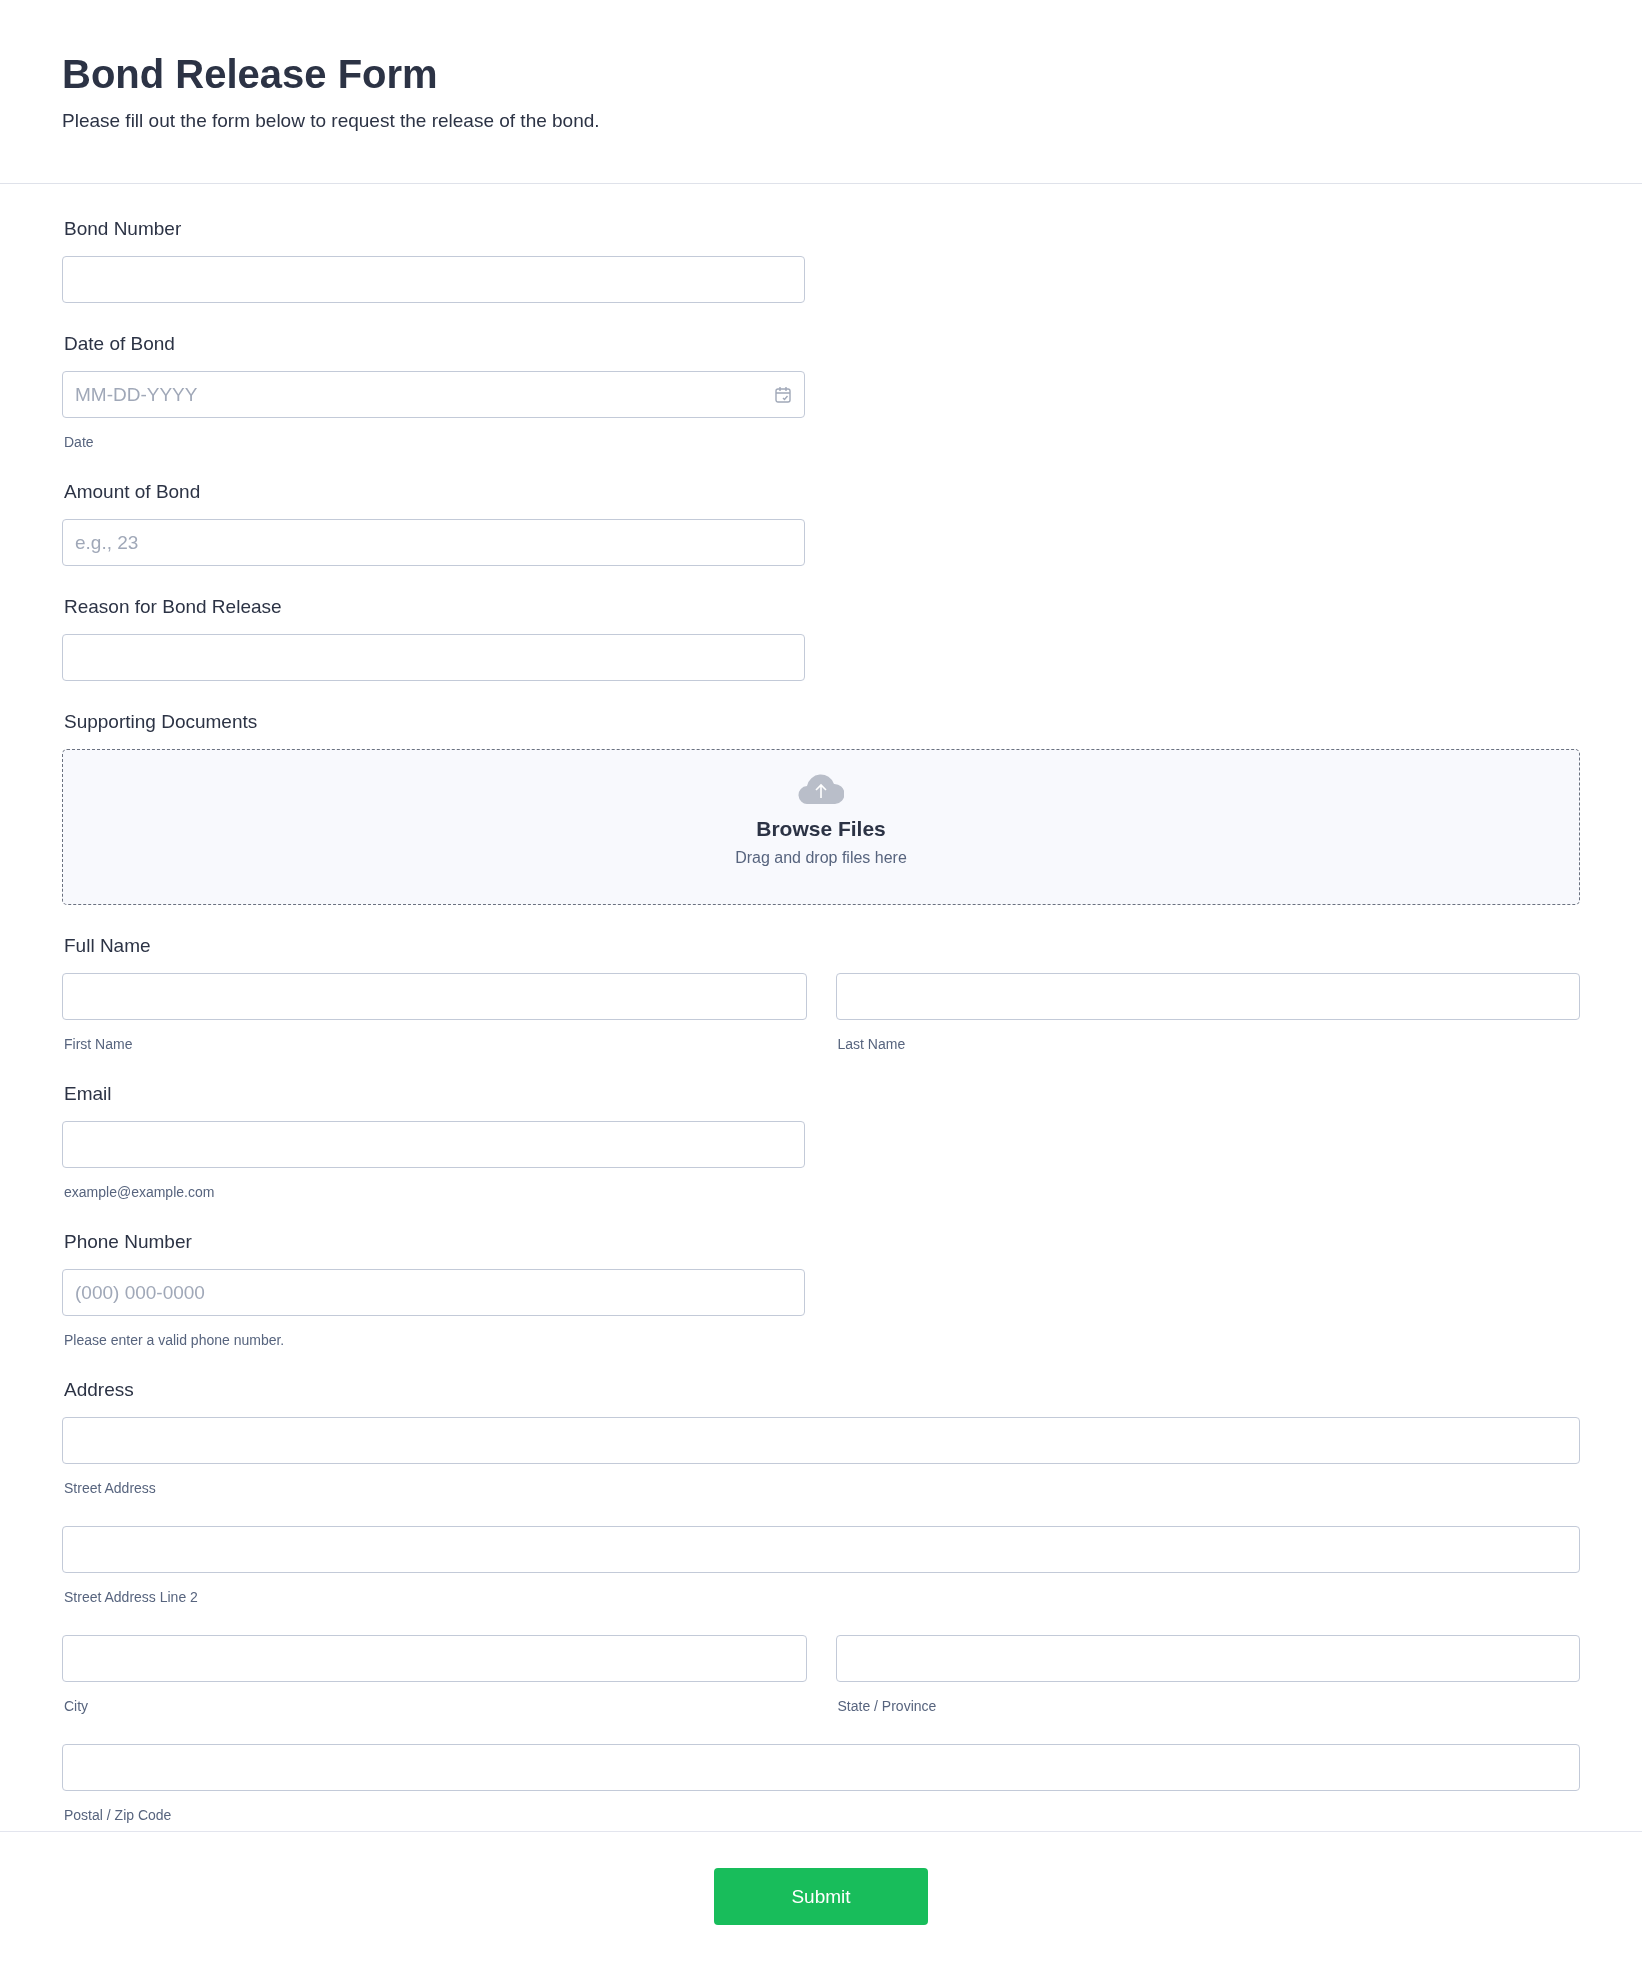 This screenshot has width=1642, height=1972. I want to click on browse-files-label: Browse Files, so click(821, 829).